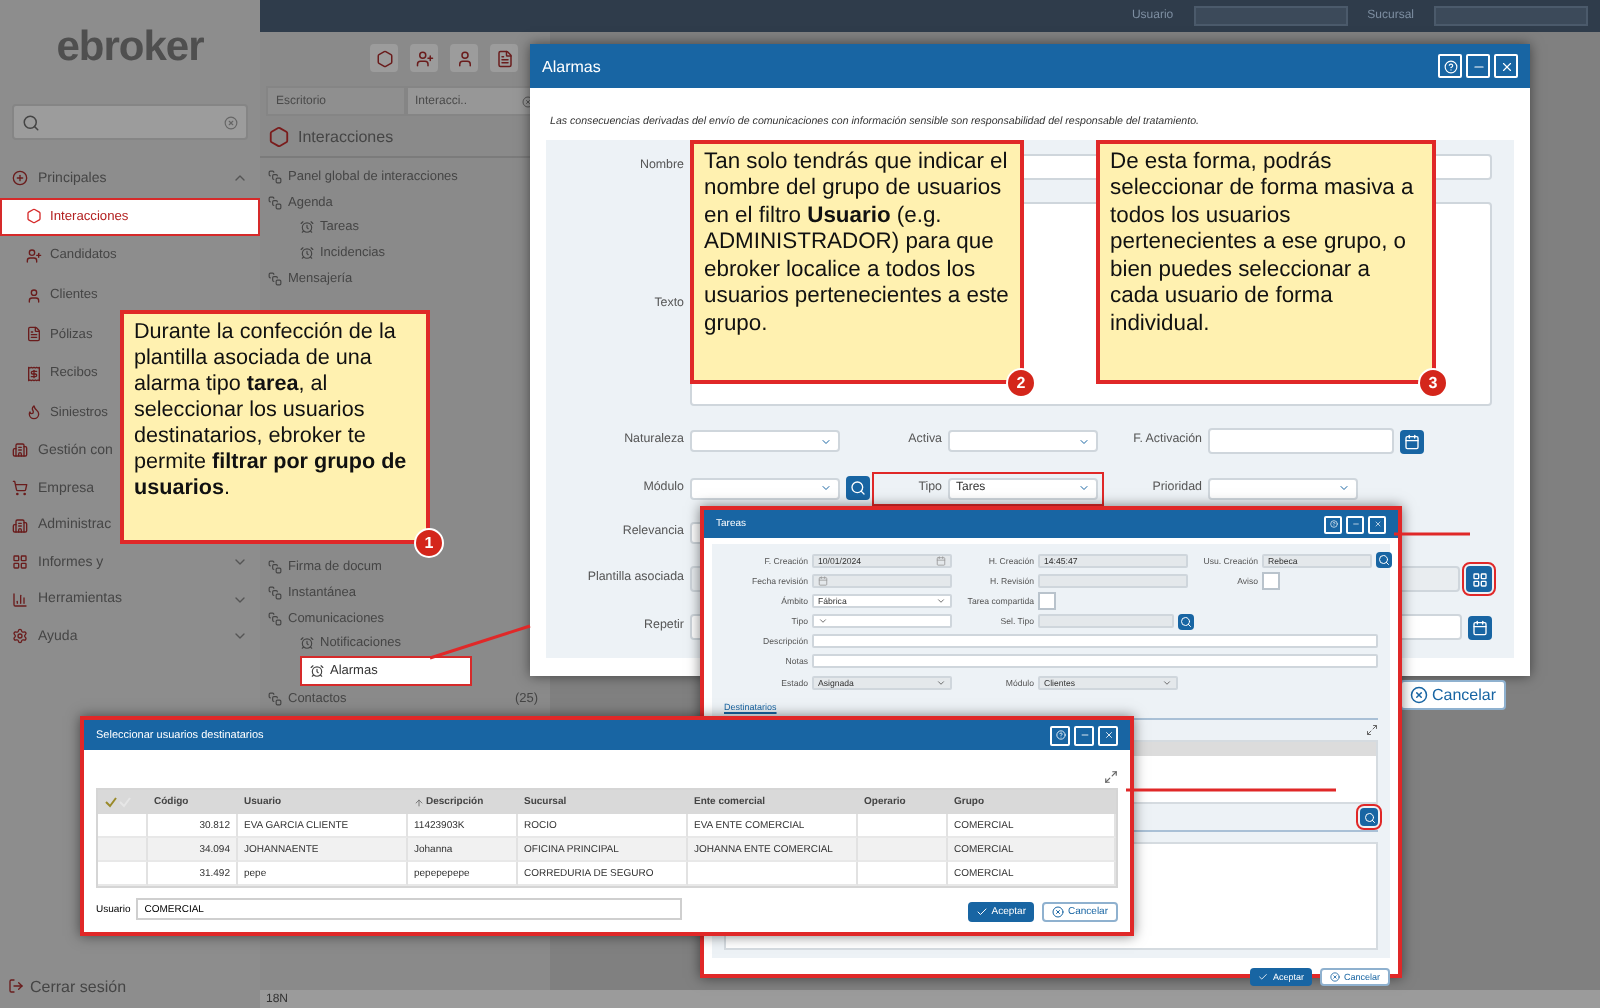 The width and height of the screenshot is (1600, 1008). Describe the element at coordinates (571, 66) in the screenshot. I see `dialog-title: Alarmas` at that location.